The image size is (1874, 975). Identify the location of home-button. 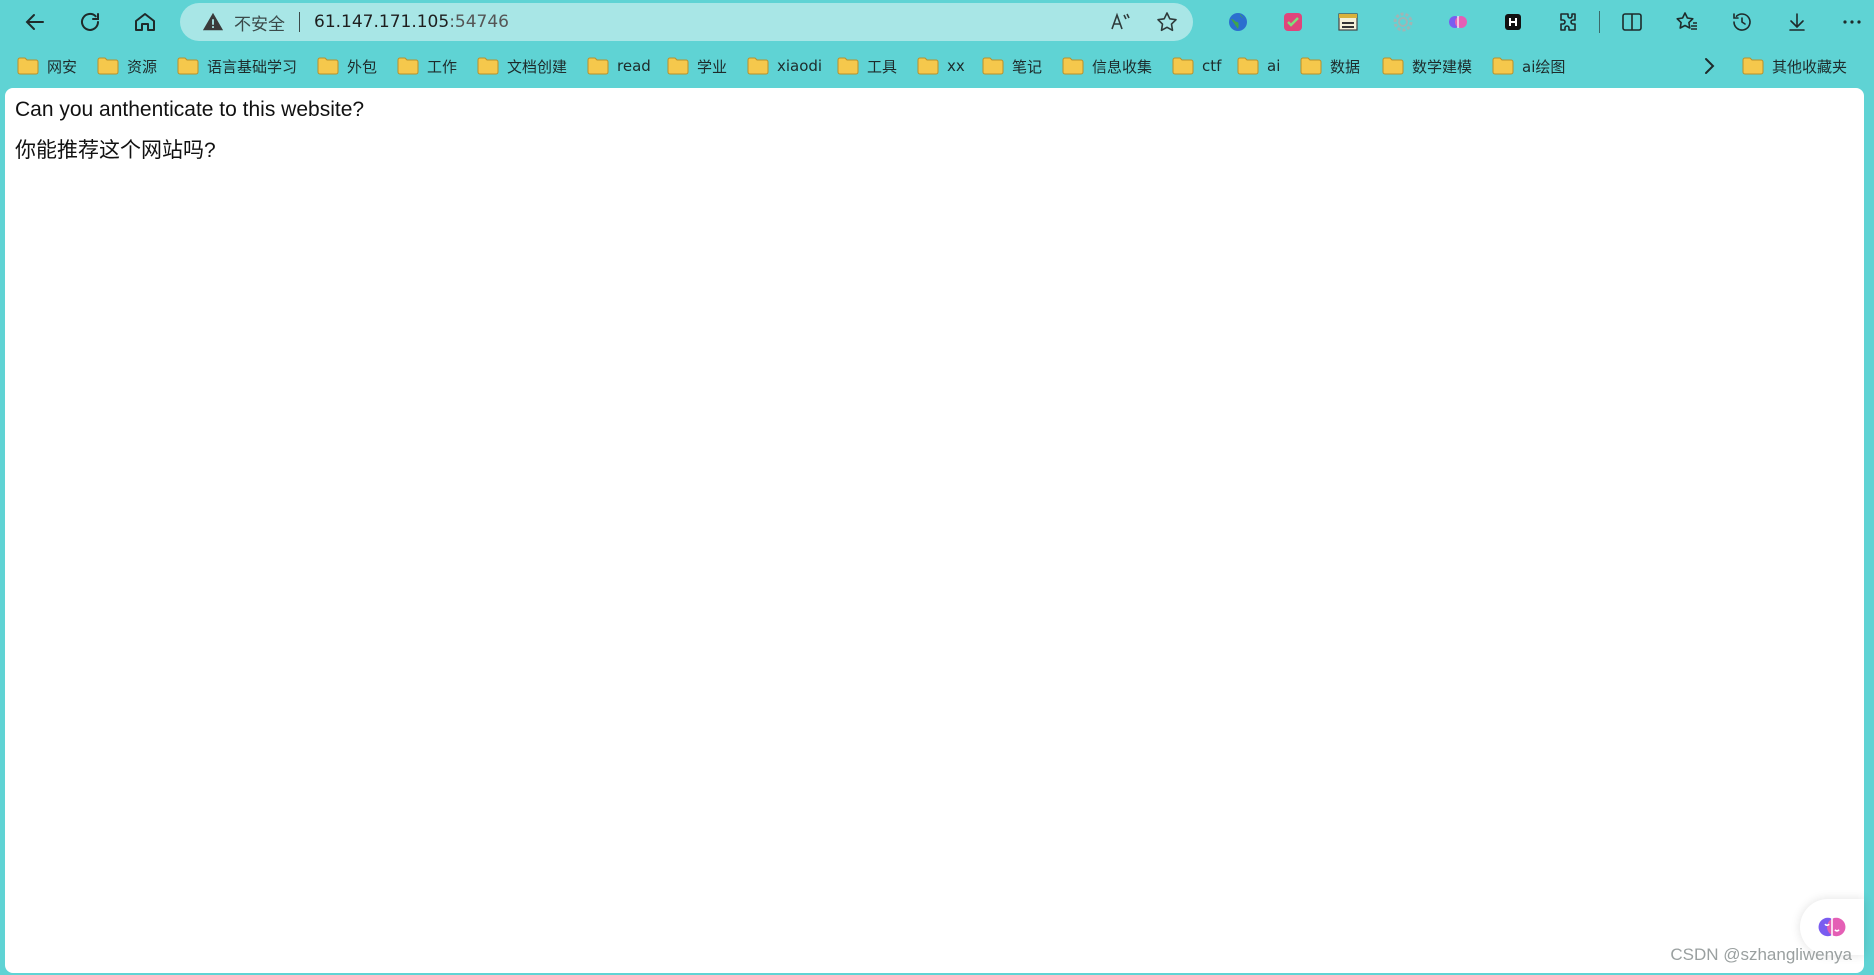
(145, 22).